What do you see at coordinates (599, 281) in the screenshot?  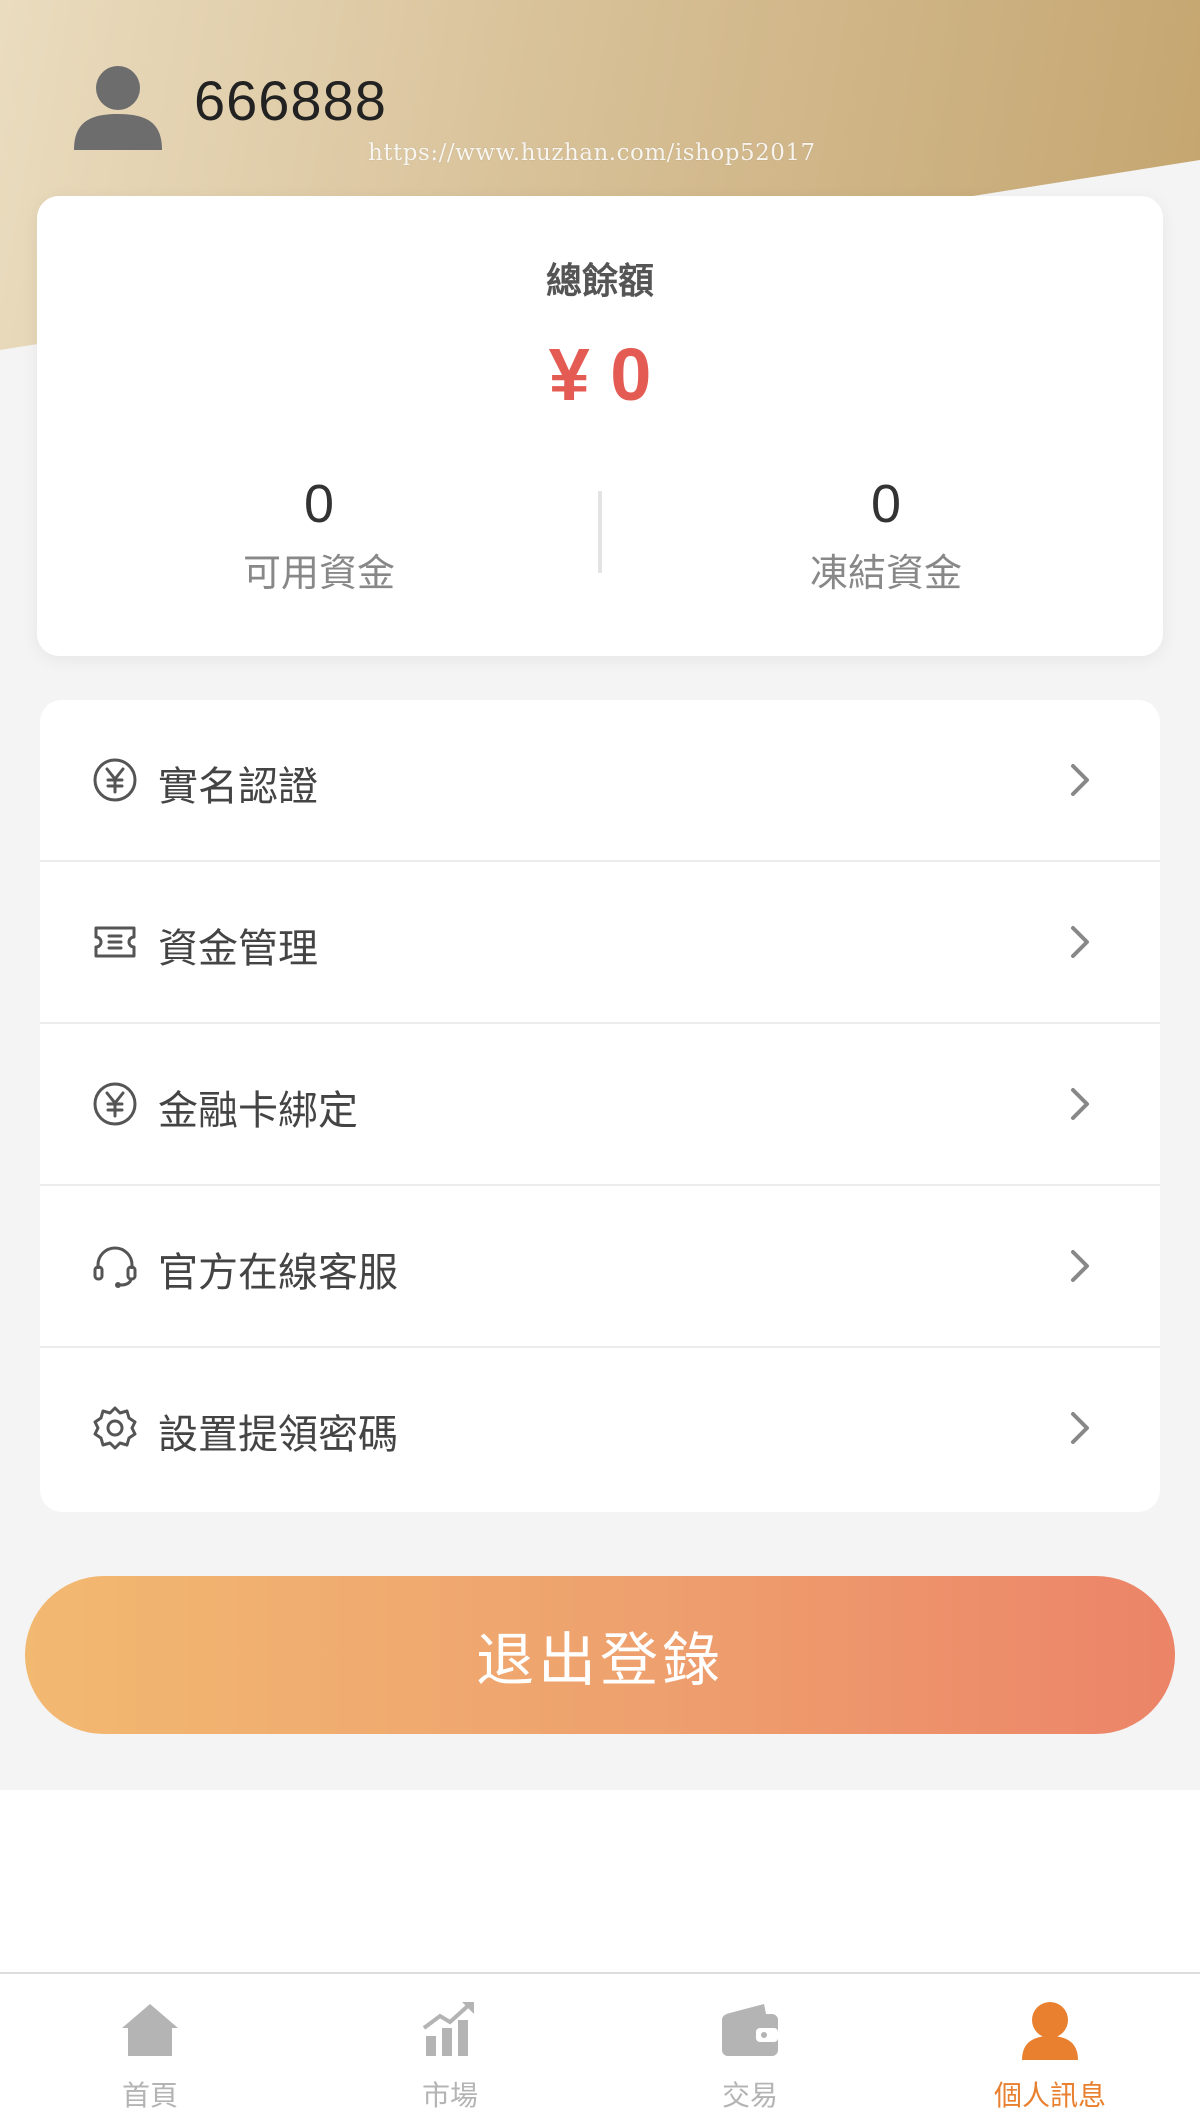 I see `balance-title: 總餘額` at bounding box center [599, 281].